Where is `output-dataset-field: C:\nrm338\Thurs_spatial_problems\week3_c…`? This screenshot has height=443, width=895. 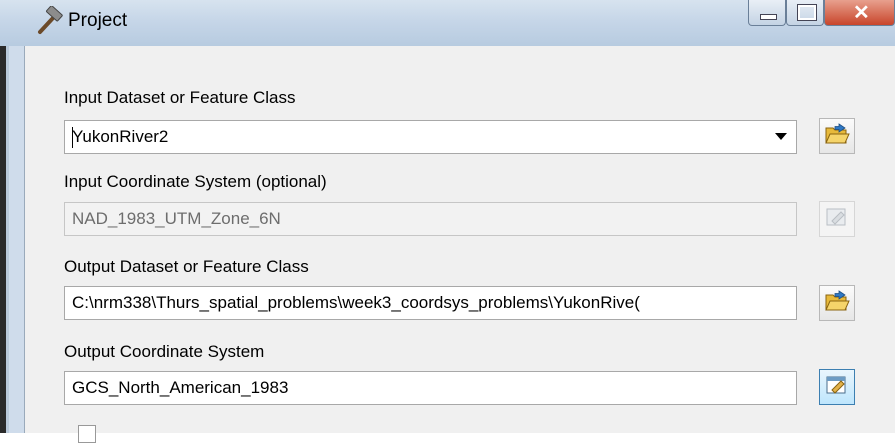 output-dataset-field: C:\nrm338\Thurs_spatial_problems\week3_c… is located at coordinates (430, 303).